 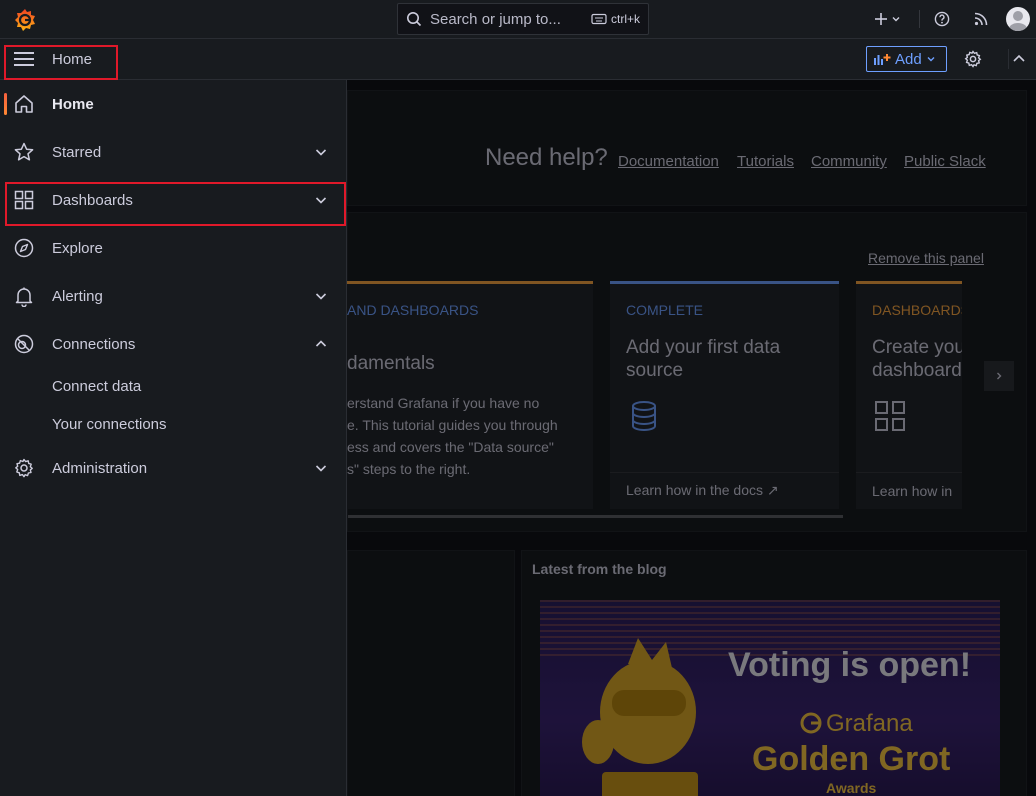 What do you see at coordinates (391, 363) in the screenshot?
I see `card-title: damentals` at bounding box center [391, 363].